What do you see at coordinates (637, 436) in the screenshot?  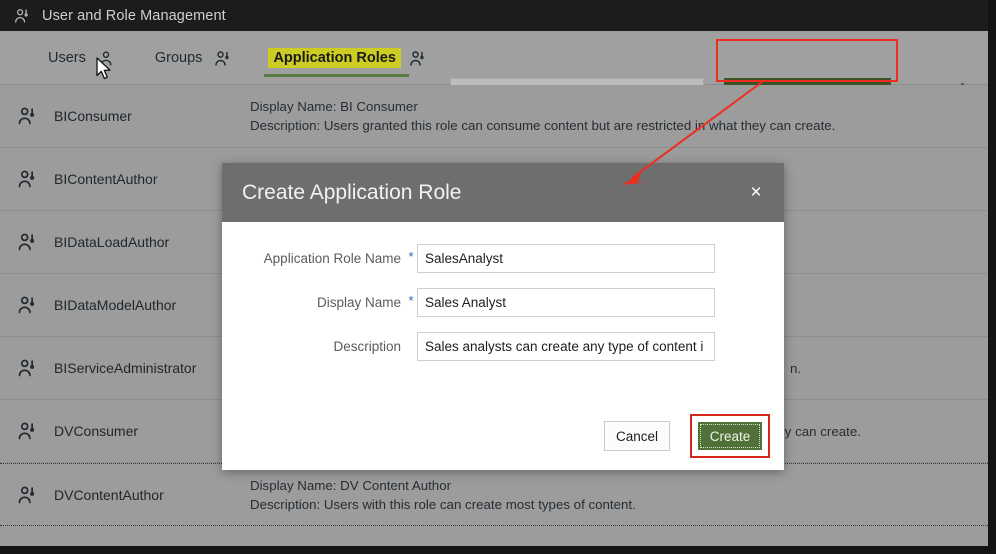 I see `cancel-button: Cancel` at bounding box center [637, 436].